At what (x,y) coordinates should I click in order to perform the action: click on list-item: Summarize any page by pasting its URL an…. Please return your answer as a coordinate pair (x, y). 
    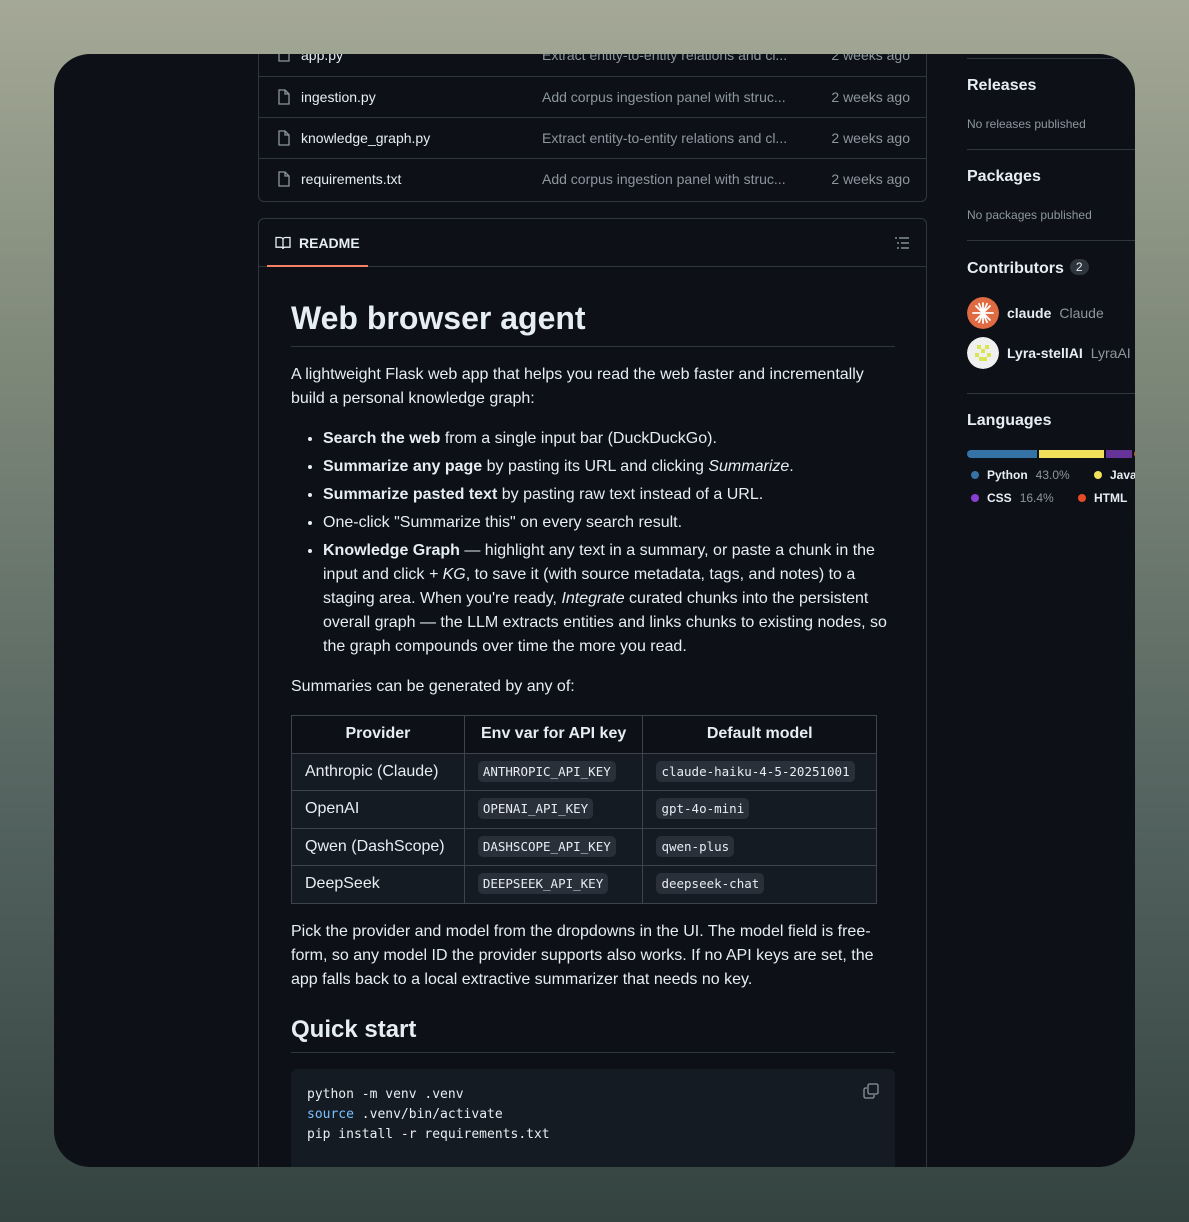
    Looking at the image, I should click on (609, 467).